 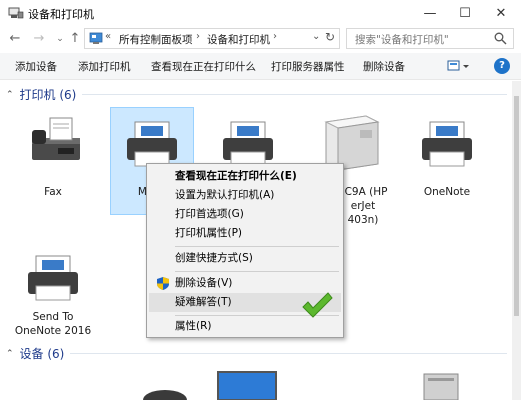 I want to click on search-input: 搜索"设备和打印机", so click(x=430, y=38).